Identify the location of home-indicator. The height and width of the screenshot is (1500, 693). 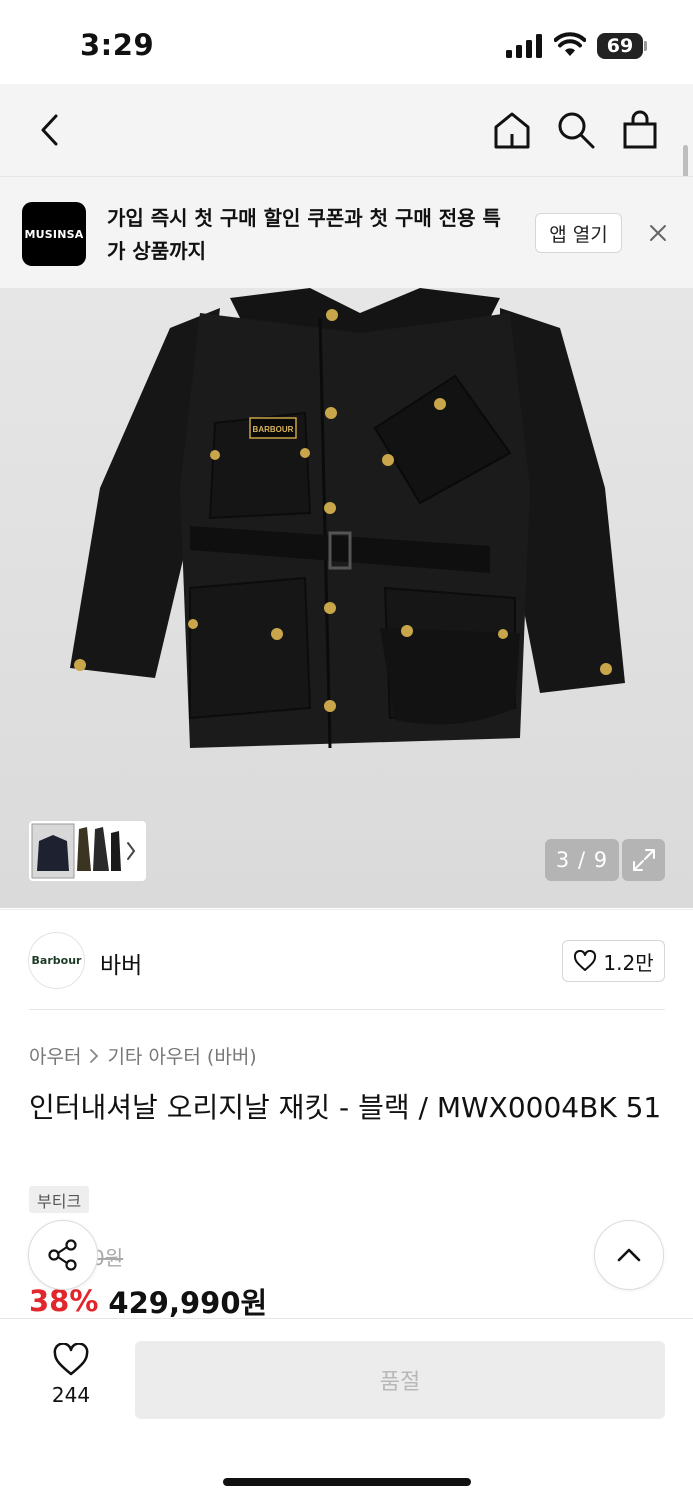
(347, 1482).